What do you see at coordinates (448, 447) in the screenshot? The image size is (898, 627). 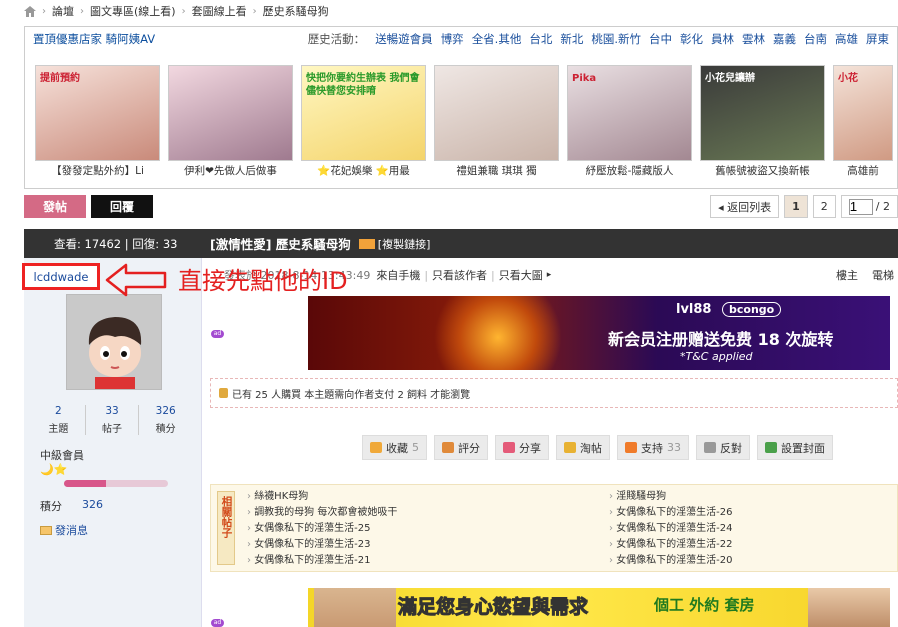 I see `thumb-icon` at bounding box center [448, 447].